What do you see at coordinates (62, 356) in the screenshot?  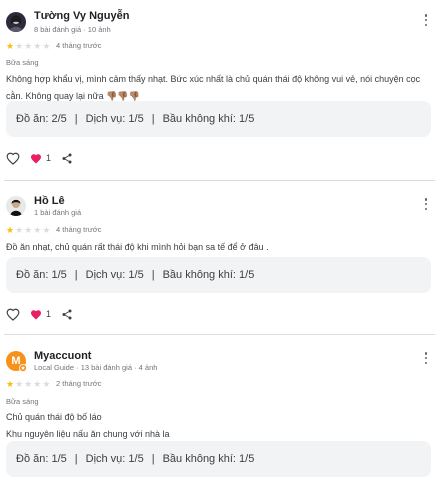 I see `reviewer-name: Myaccuont` at bounding box center [62, 356].